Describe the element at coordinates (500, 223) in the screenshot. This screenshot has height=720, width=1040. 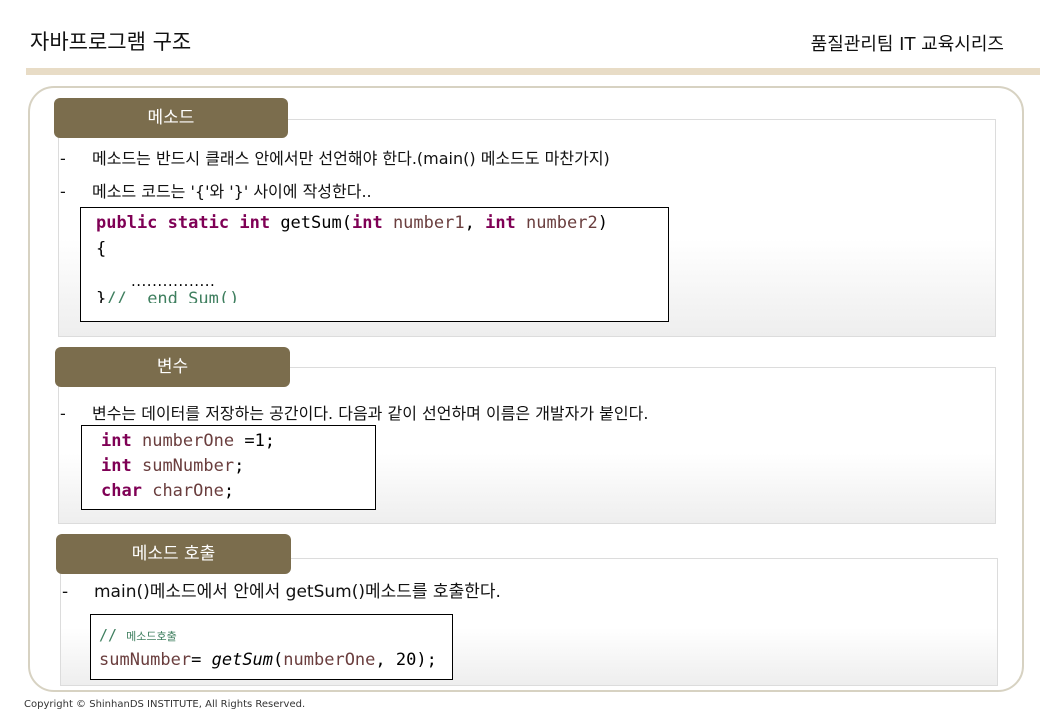
I see `param-type-2: int` at that location.